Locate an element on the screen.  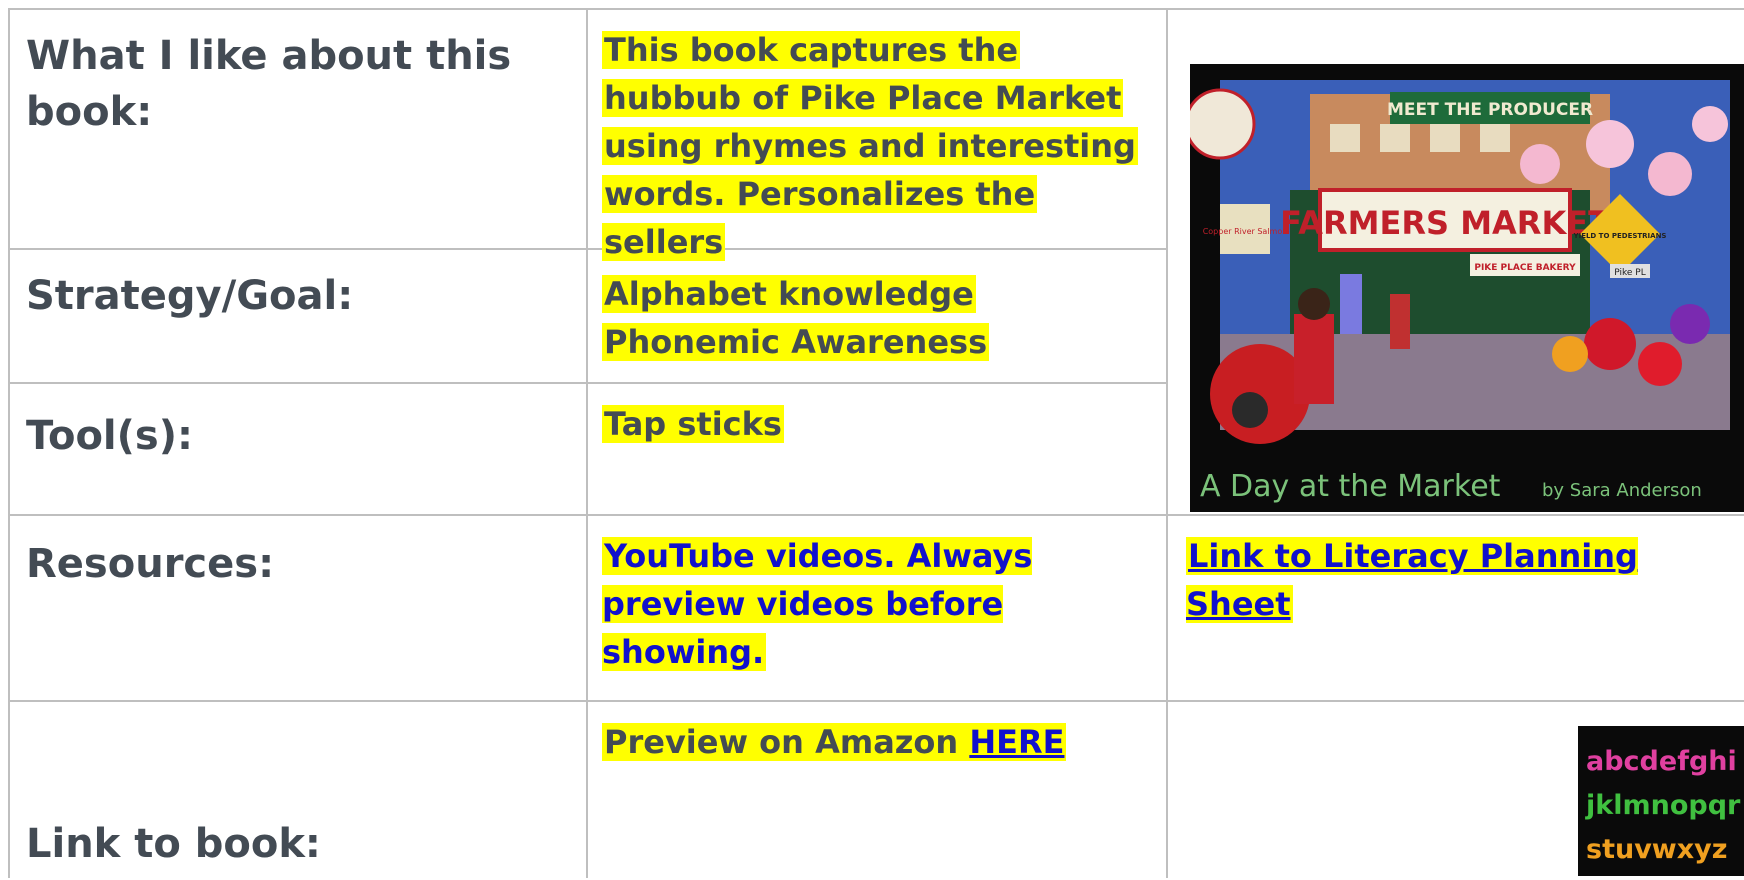
cover-sign-bakery: PIKE PLACE BAKERY is located at coordinates (1525, 268).